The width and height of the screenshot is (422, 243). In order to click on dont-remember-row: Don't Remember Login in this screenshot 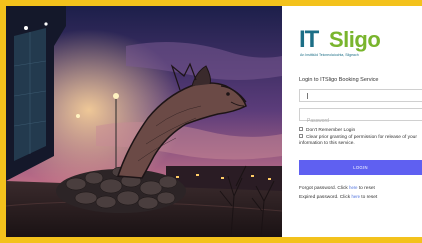, I will do `click(327, 130)`.